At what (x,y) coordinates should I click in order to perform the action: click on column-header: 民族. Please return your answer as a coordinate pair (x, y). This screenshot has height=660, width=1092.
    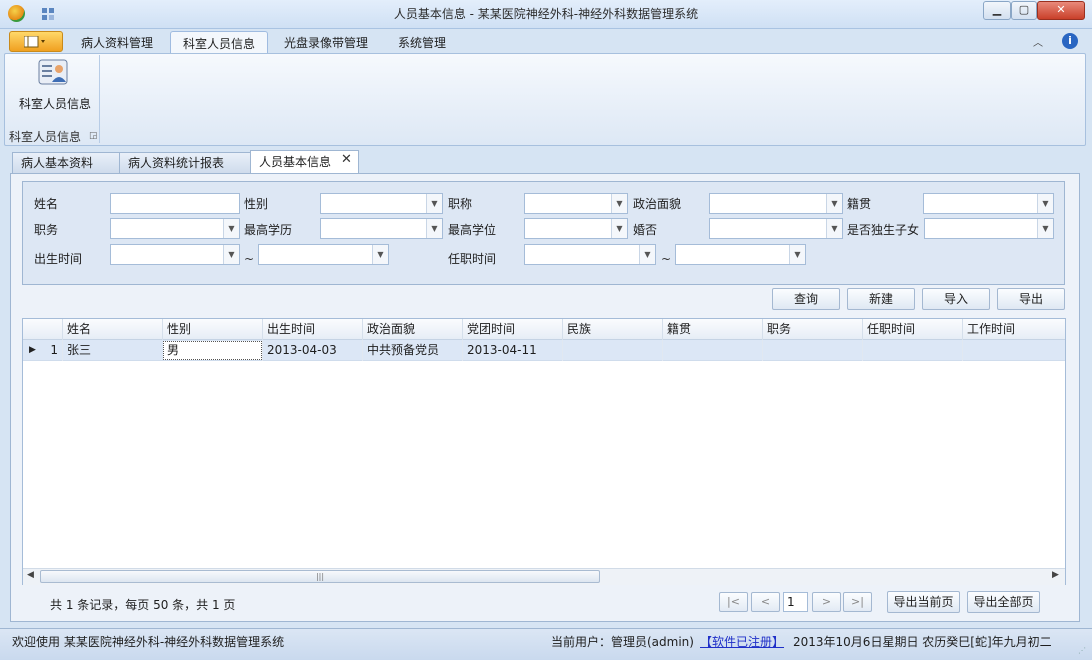
    Looking at the image, I should click on (612, 329).